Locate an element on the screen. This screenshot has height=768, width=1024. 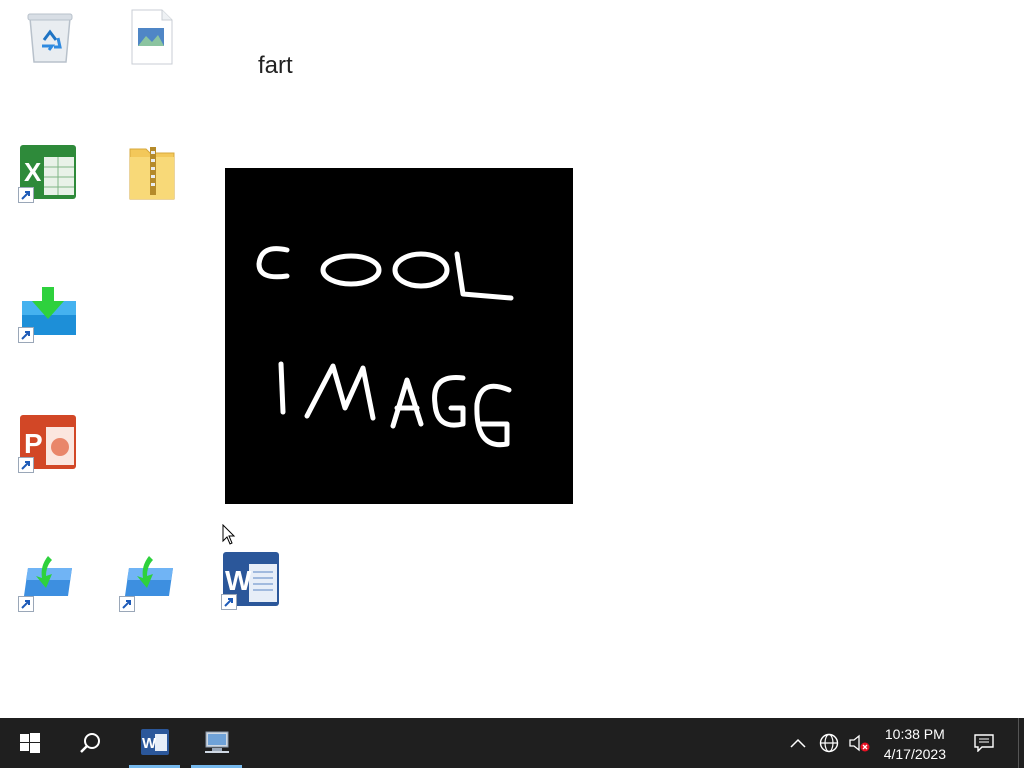
network-computer-icon is located at coordinates (216, 742).